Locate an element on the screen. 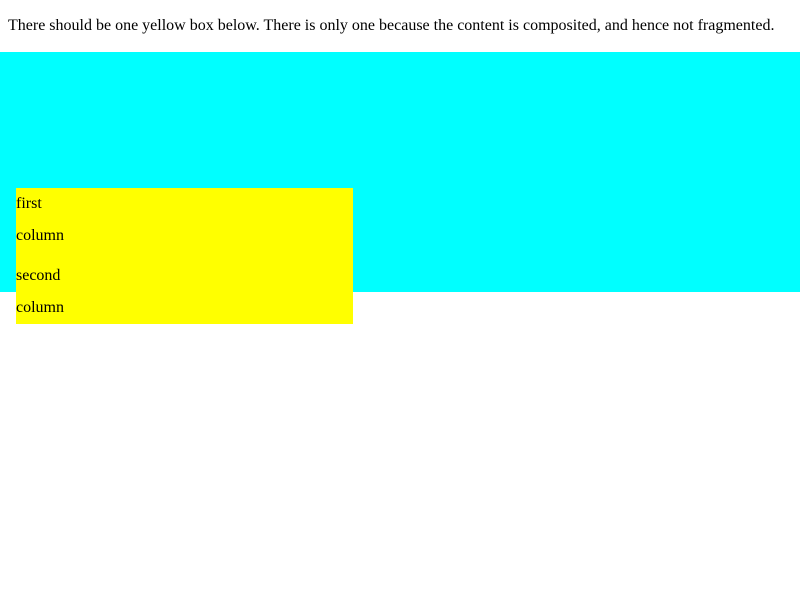  yellow-composited-box: first column second column is located at coordinates (184, 256).